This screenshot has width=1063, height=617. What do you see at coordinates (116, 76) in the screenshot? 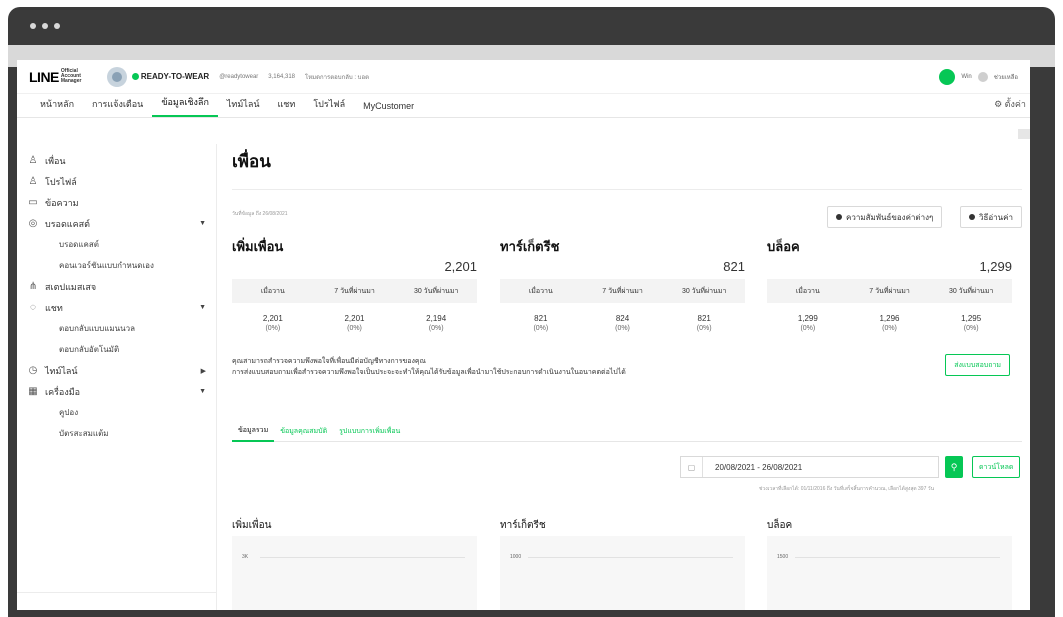
I see `account-avatar` at bounding box center [116, 76].